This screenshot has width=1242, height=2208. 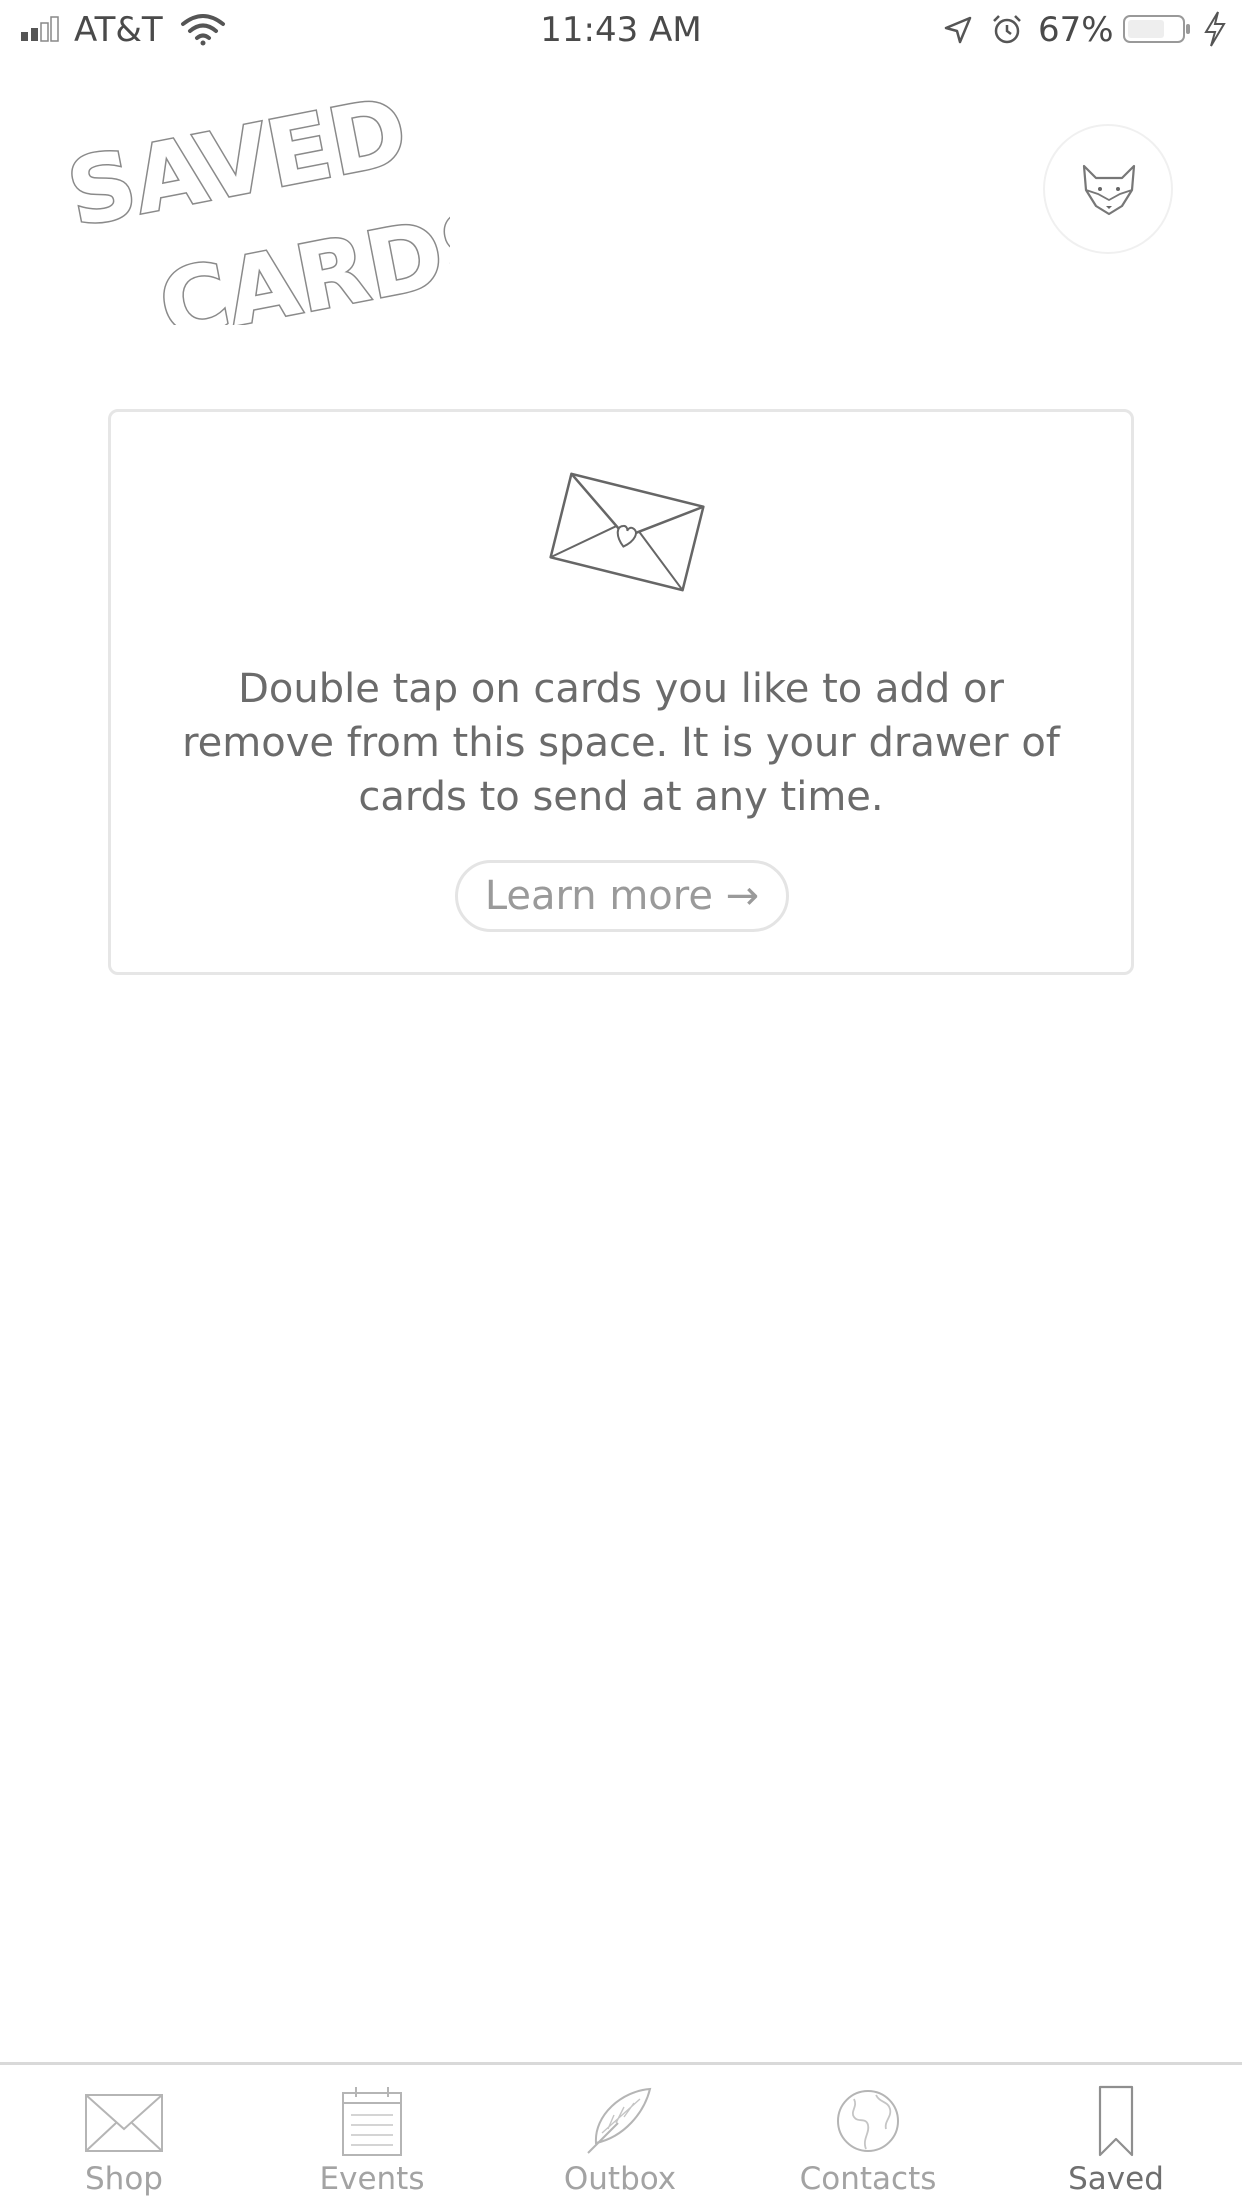 What do you see at coordinates (958, 30) in the screenshot?
I see `location-arrow-icon` at bounding box center [958, 30].